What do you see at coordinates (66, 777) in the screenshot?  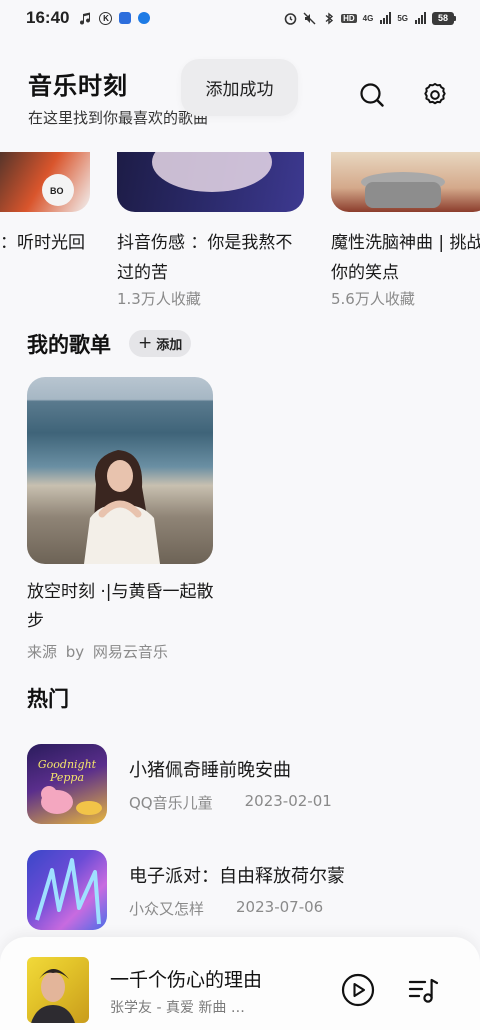 I see `svg-text: Peppa` at bounding box center [66, 777].